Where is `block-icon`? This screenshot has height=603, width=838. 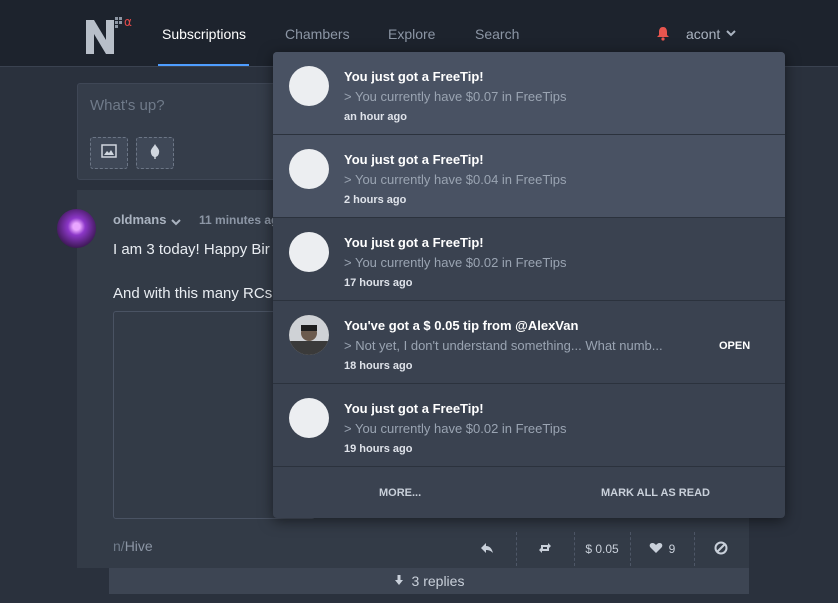
block-icon is located at coordinates (721, 549).